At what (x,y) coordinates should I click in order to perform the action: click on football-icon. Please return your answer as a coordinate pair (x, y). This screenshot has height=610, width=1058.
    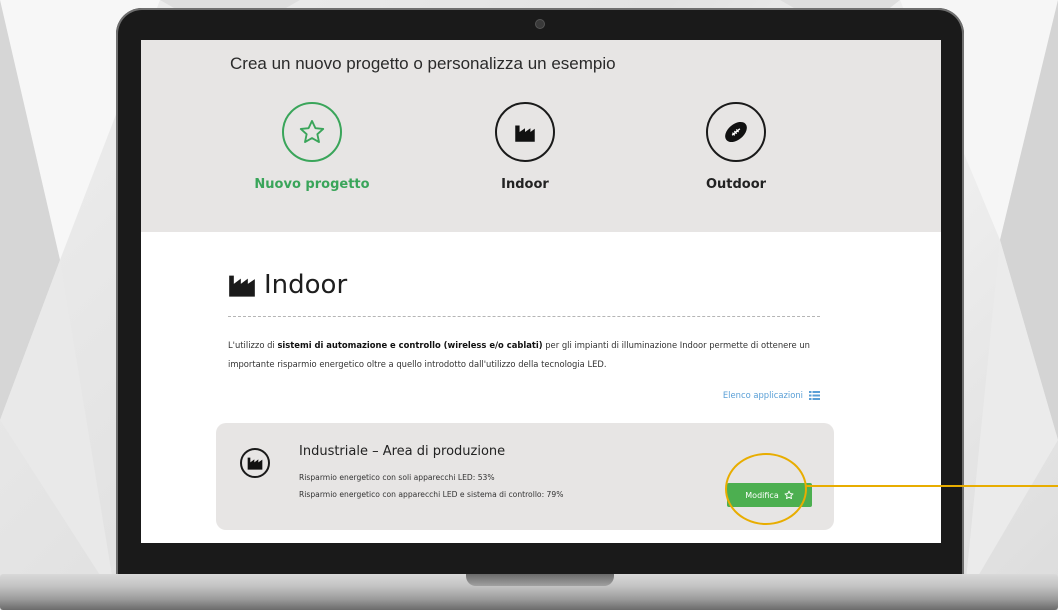
    Looking at the image, I should click on (736, 132).